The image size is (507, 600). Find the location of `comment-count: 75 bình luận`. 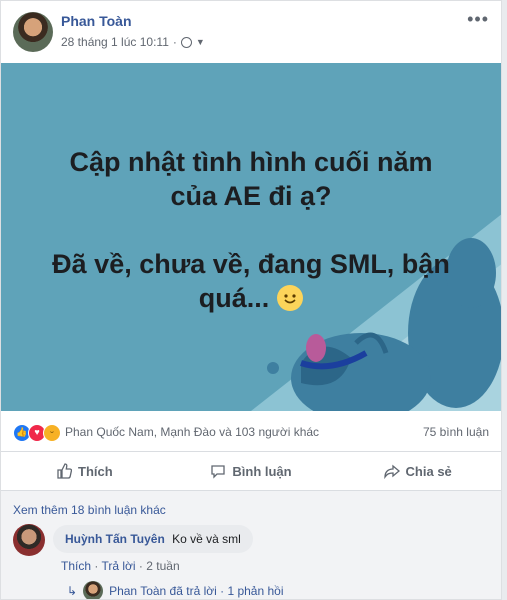

comment-count: 75 bình luận is located at coordinates (456, 432).